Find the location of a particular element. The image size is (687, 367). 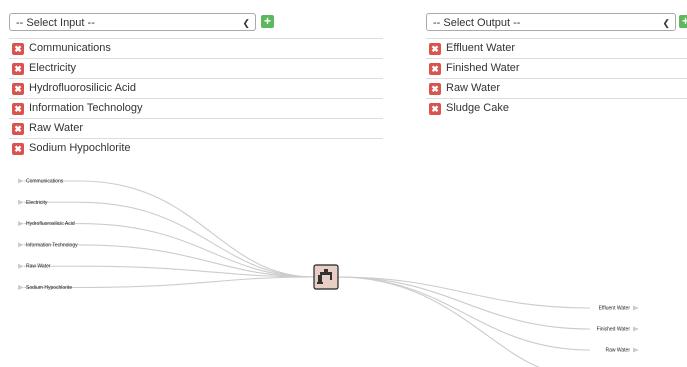

list-item-label: Finished Water is located at coordinates (483, 68).